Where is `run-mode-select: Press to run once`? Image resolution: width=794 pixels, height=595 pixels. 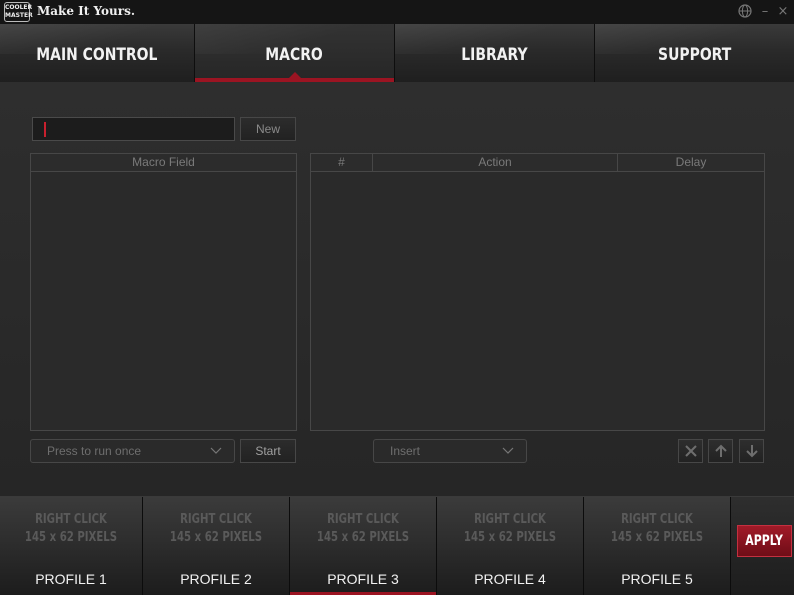
run-mode-select: Press to run once is located at coordinates (132, 451).